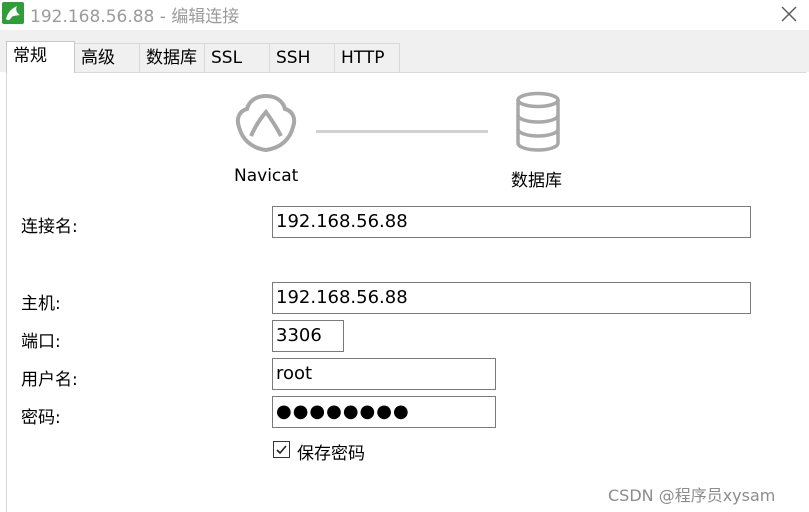  I want to click on tab-ssl: SSL, so click(237, 57).